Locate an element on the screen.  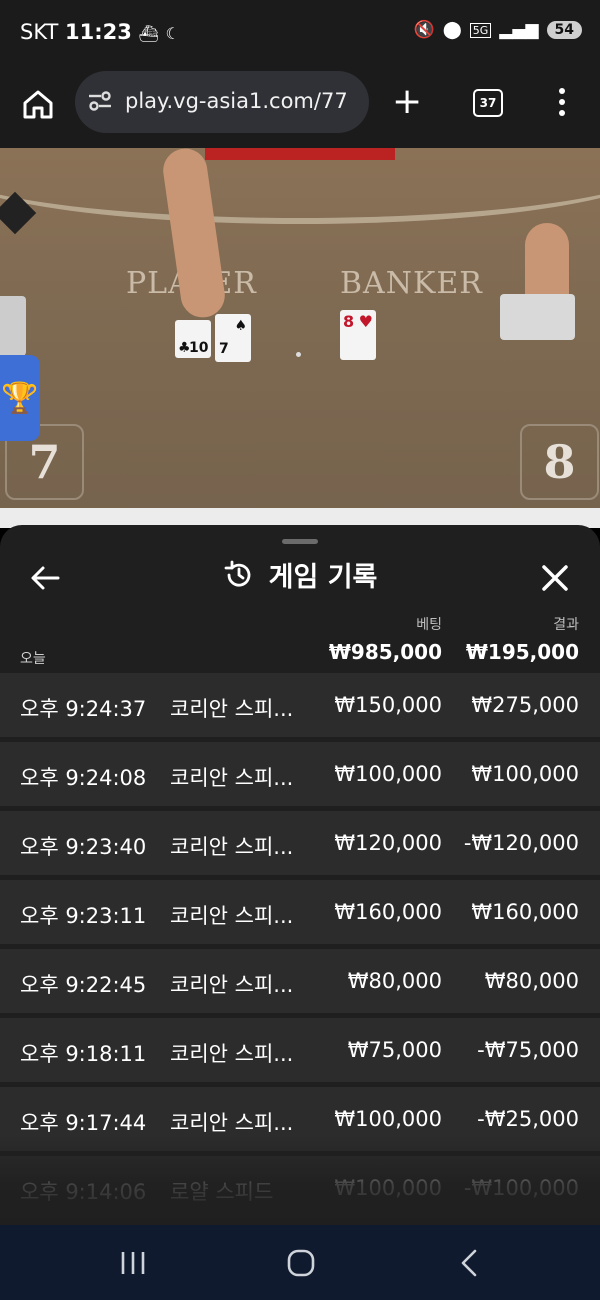
column-header-result: 결과 is located at coordinates (566, 625).